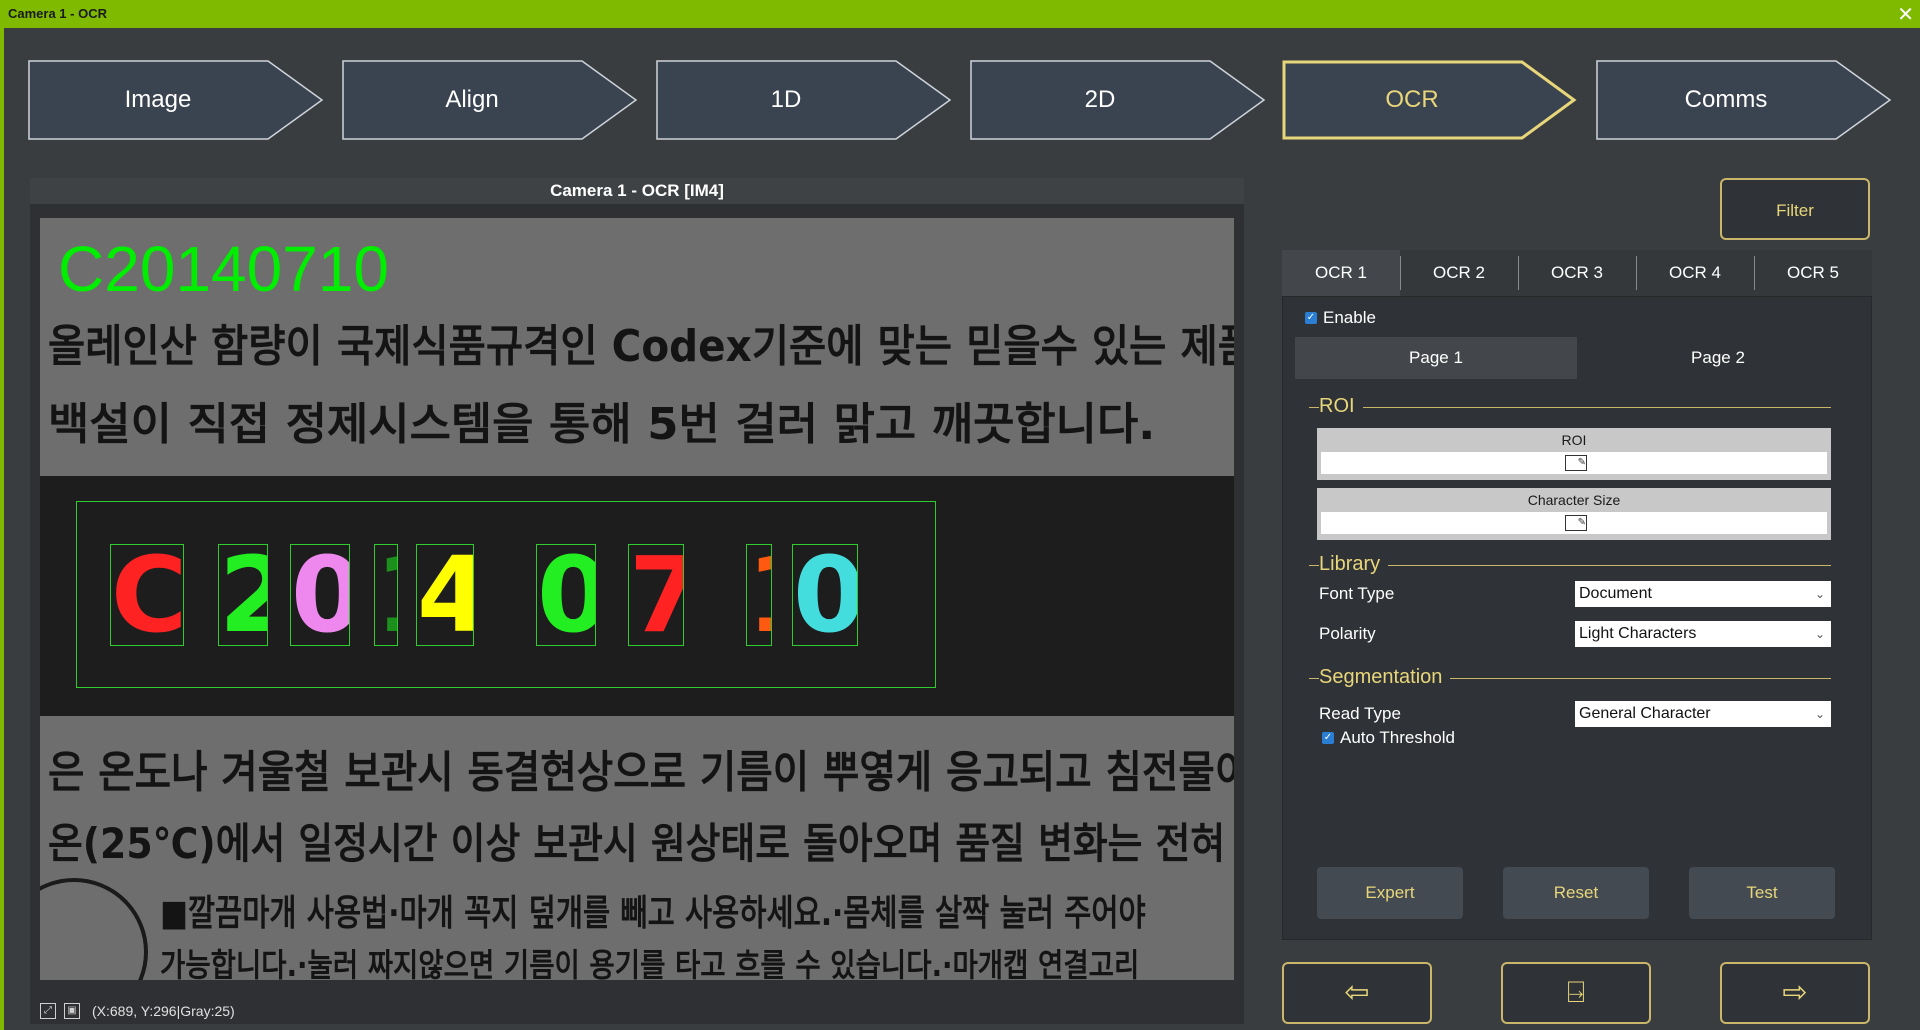 This screenshot has height=1030, width=1920. I want to click on step-image: Image, so click(176, 100).